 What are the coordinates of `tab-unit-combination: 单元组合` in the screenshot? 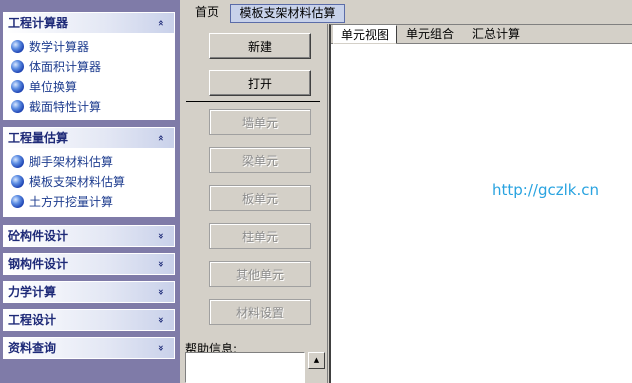 It's located at (430, 34).